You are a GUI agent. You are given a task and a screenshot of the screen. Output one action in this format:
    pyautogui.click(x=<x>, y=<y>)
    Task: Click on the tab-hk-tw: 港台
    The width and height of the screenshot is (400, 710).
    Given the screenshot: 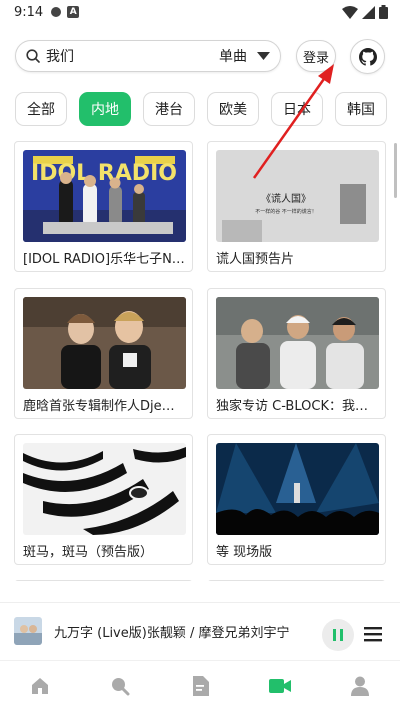 What is the action you would take?
    pyautogui.click(x=169, y=109)
    